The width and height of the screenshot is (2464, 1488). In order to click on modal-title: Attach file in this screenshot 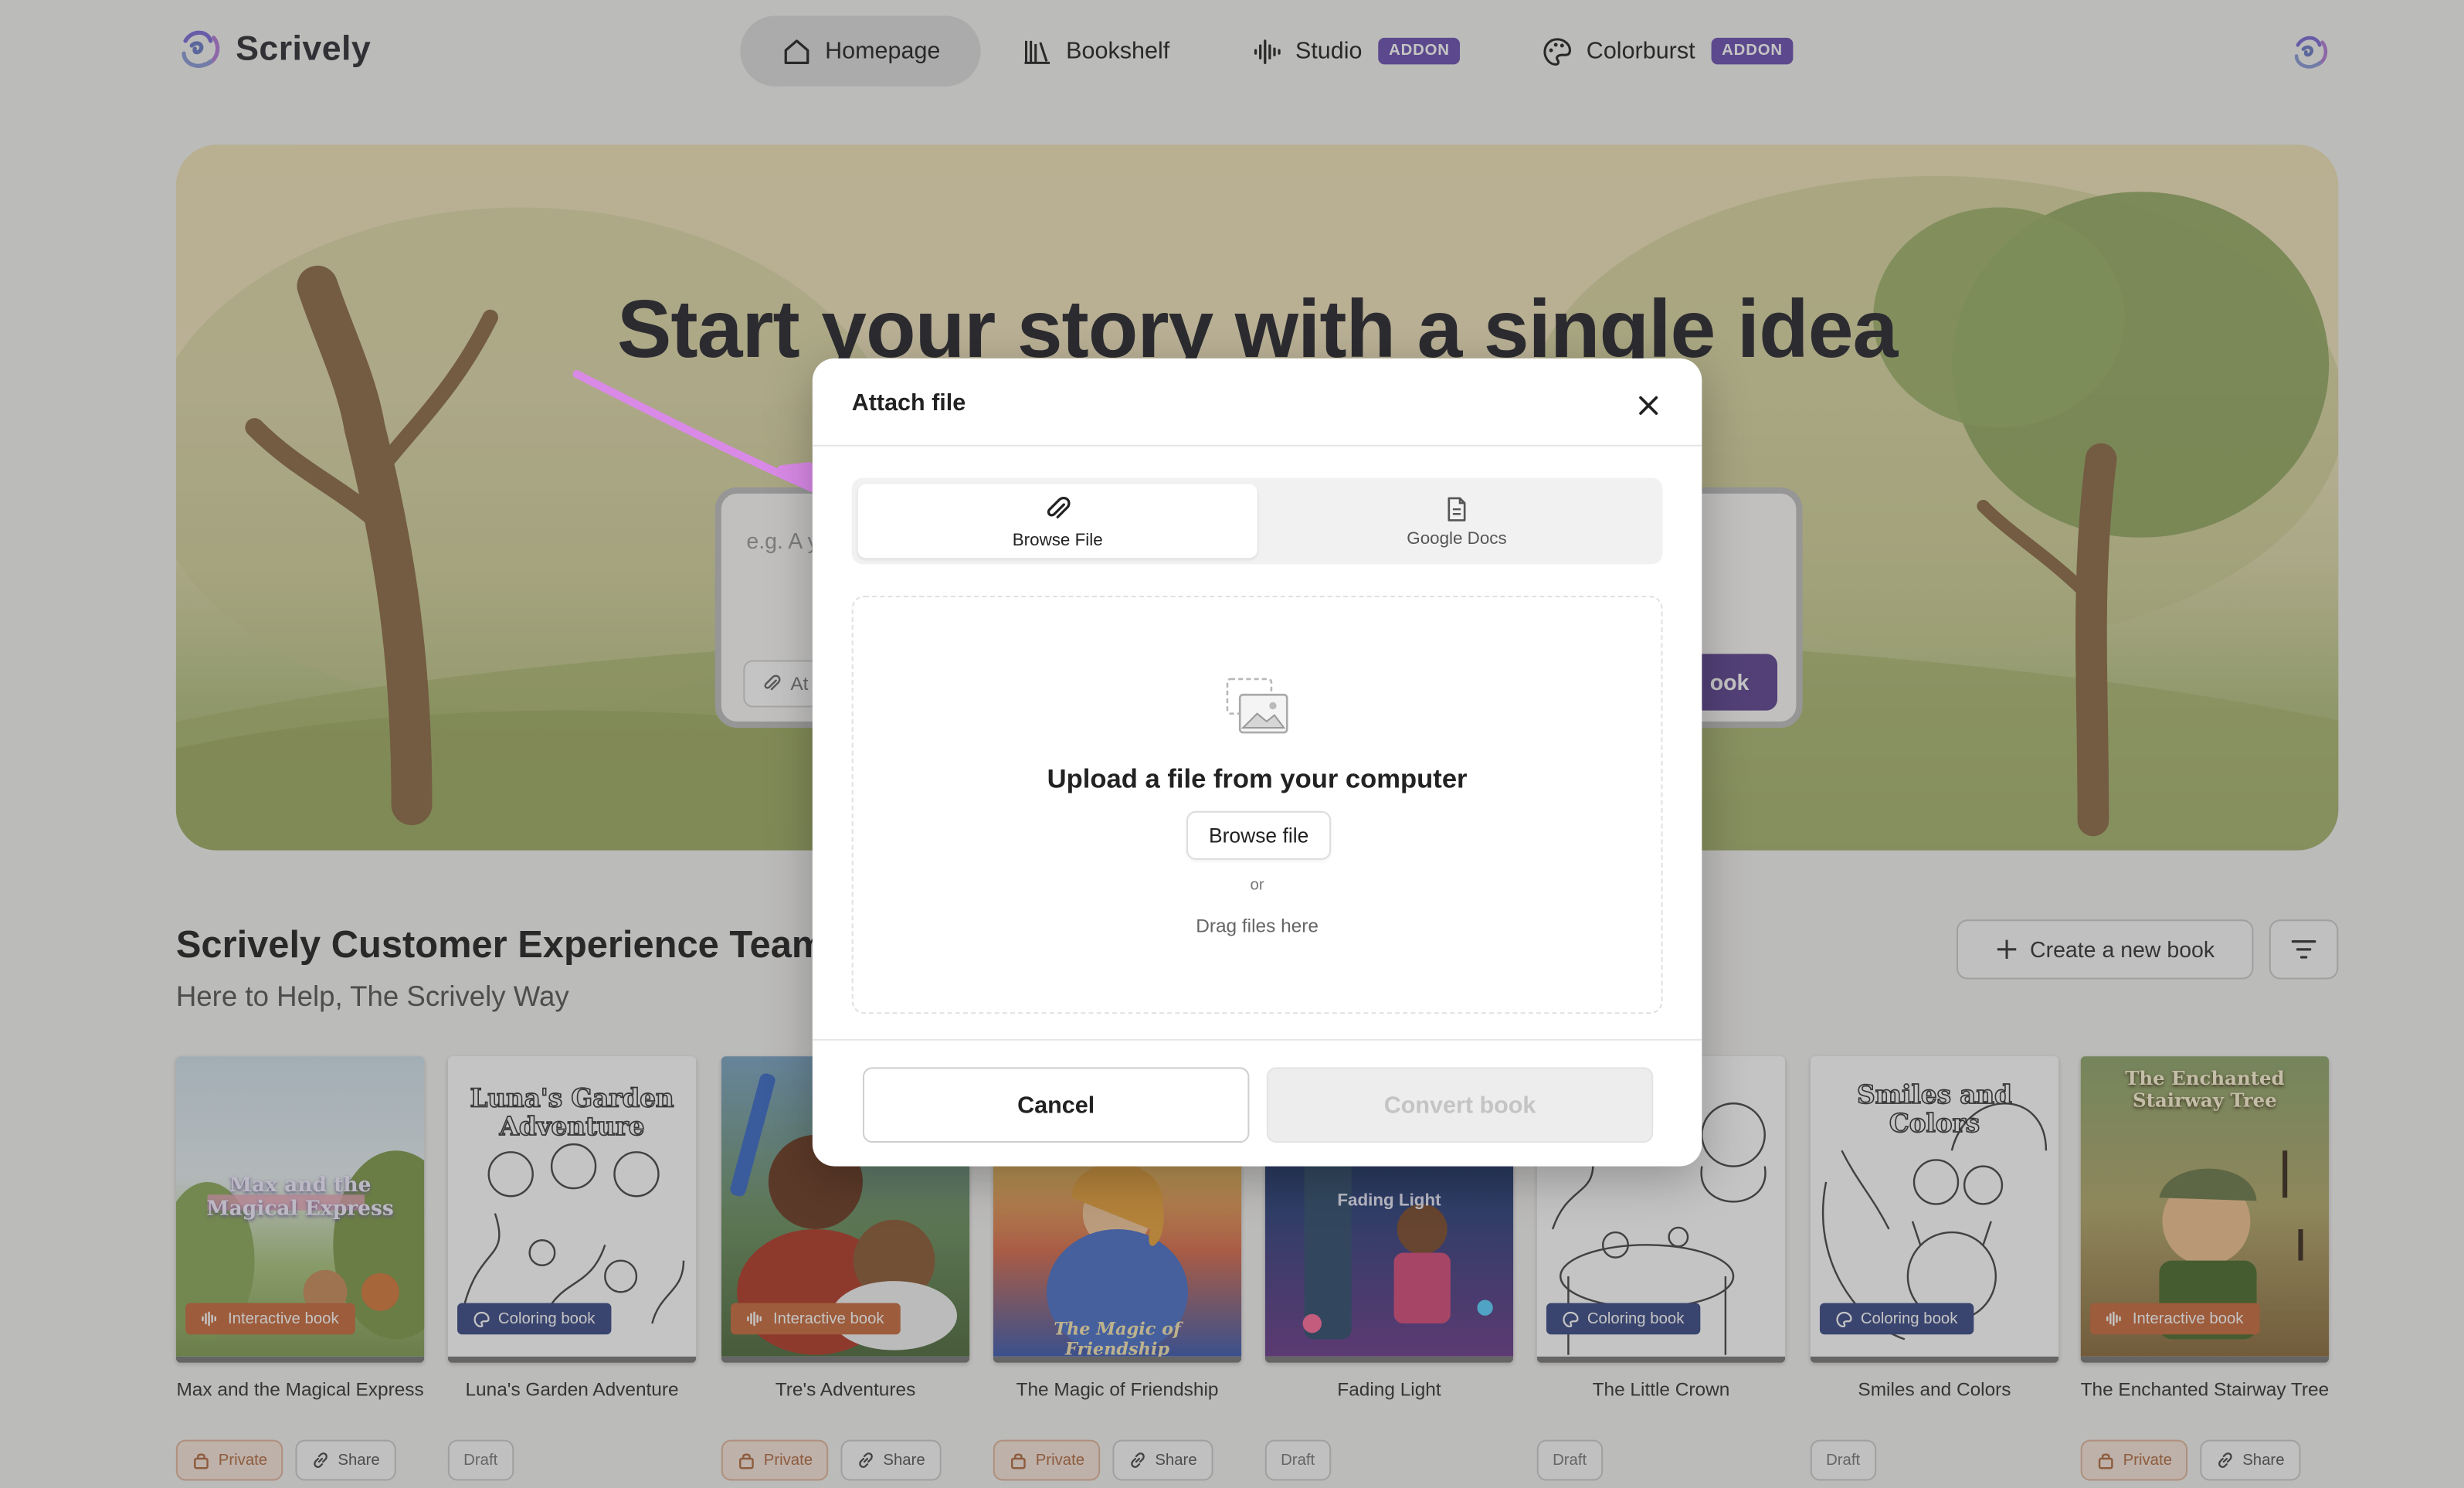, I will do `click(908, 403)`.